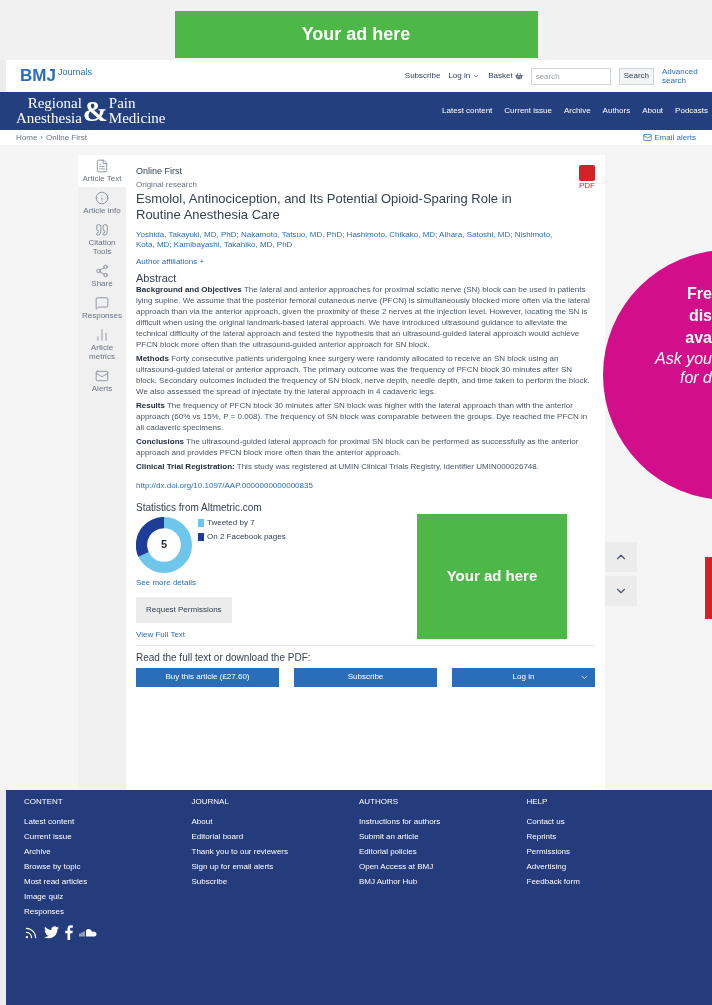 This screenshot has height=1005, width=712. What do you see at coordinates (108, 866) in the screenshot?
I see `footer-link: Browse by topic` at bounding box center [108, 866].